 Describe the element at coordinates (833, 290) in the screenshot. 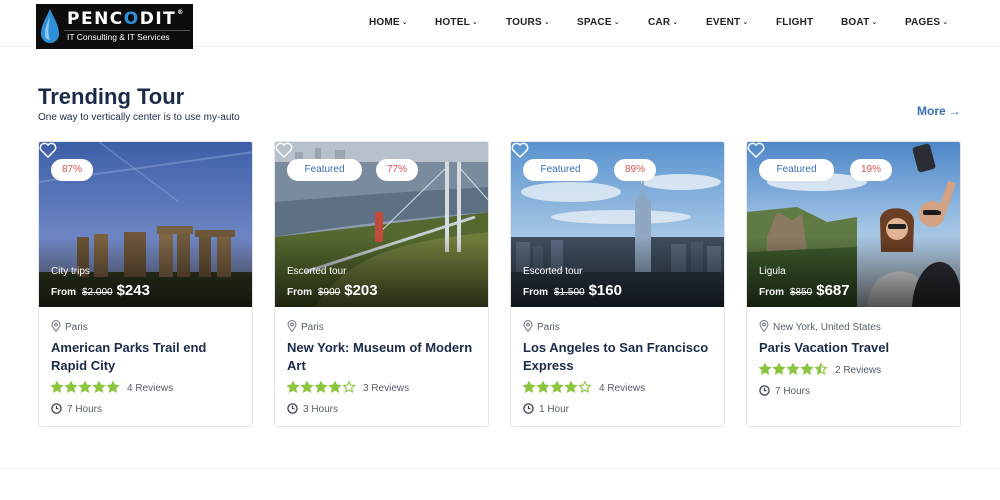

I see `current-price: $687` at that location.